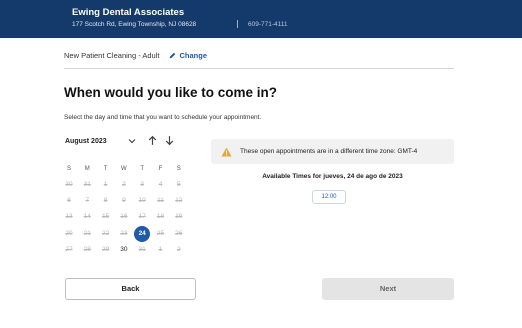 The image size is (522, 328). What do you see at coordinates (105, 201) in the screenshot?
I see `calendar-day: 8` at bounding box center [105, 201].